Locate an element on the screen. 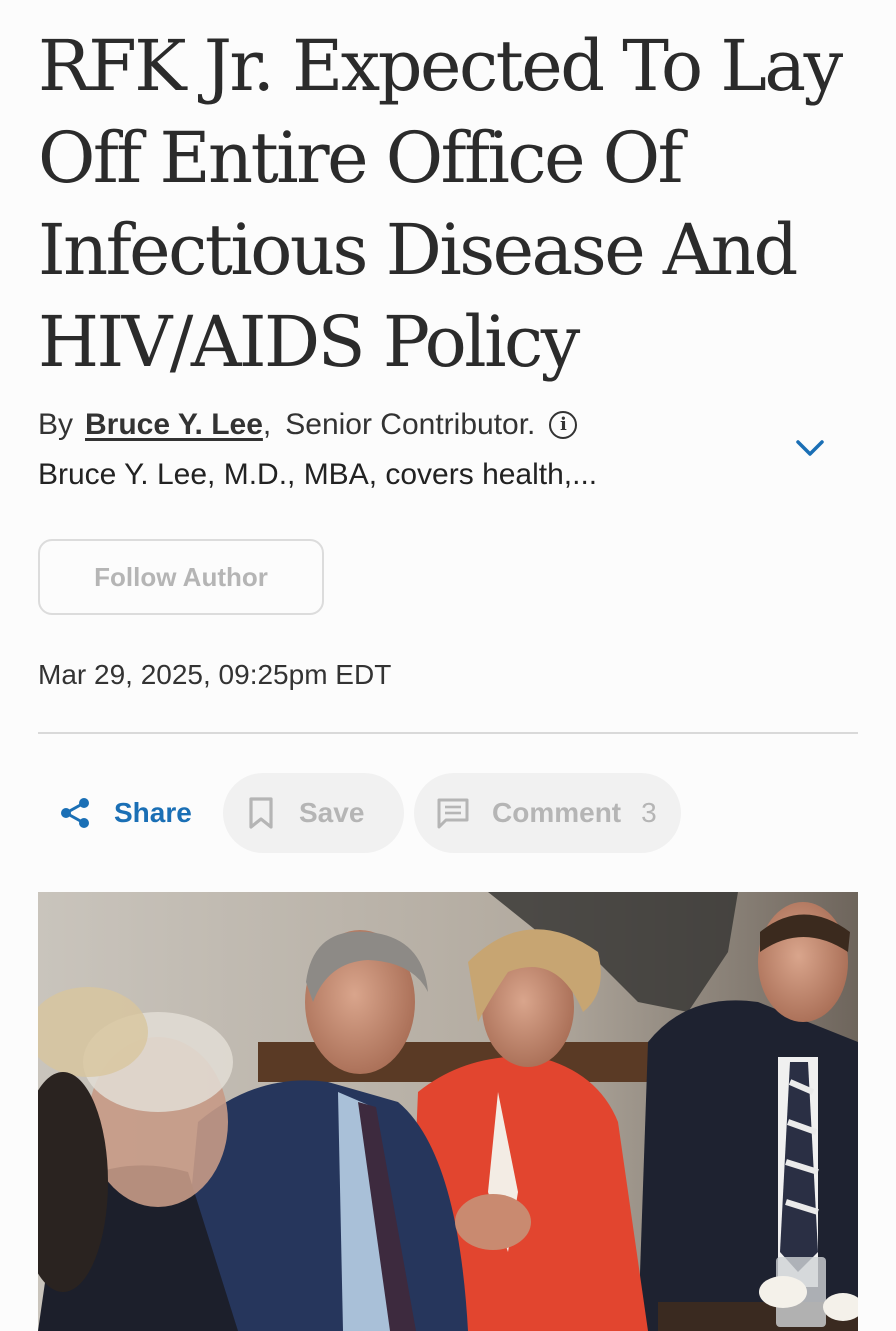 The image size is (896, 1331). bookmark-icon is located at coordinates (261, 813).